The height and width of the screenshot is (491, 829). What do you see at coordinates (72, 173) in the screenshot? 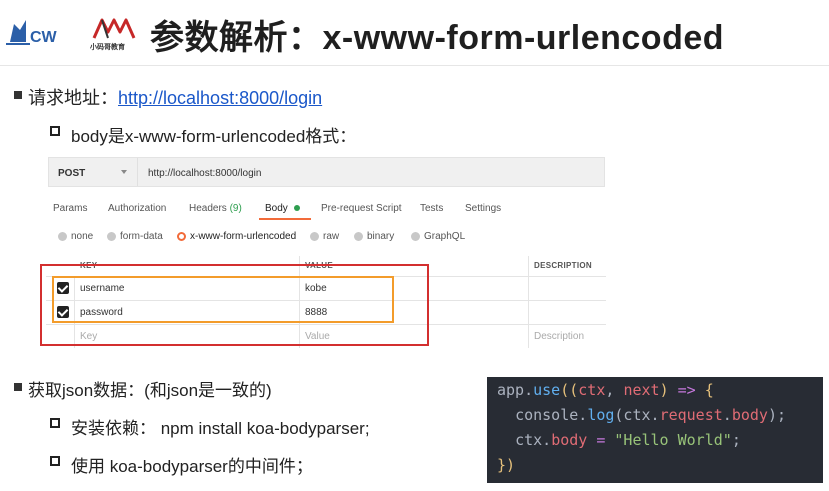
I see `method-label: POST` at bounding box center [72, 173].